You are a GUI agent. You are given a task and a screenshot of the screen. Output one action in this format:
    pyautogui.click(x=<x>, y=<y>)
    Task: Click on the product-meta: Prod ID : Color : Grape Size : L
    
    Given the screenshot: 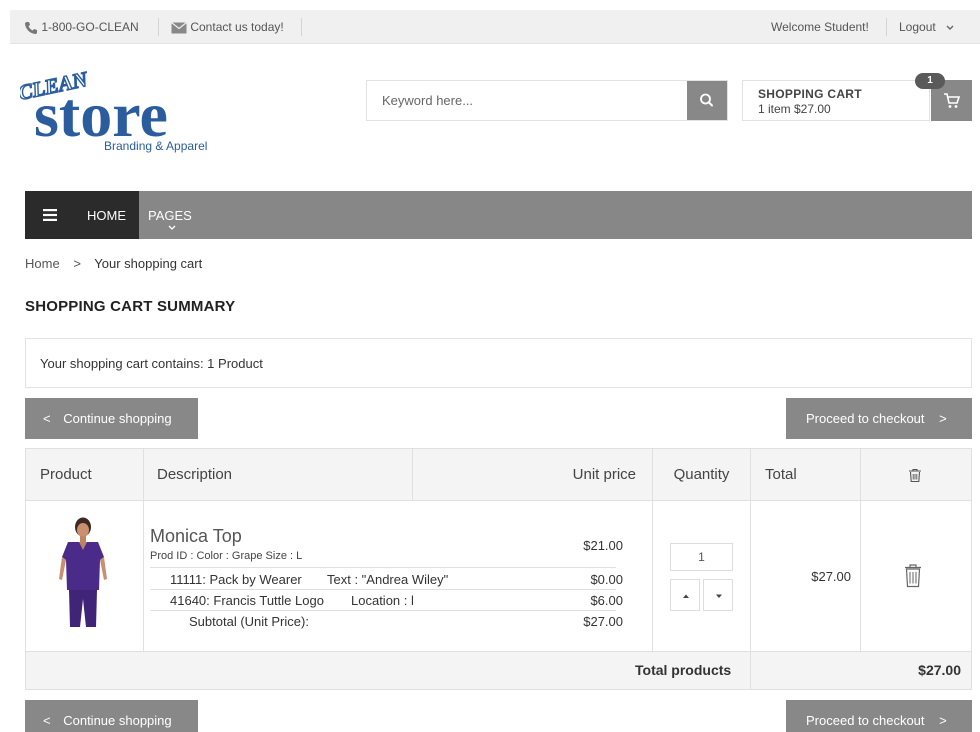 What is the action you would take?
    pyautogui.click(x=226, y=556)
    